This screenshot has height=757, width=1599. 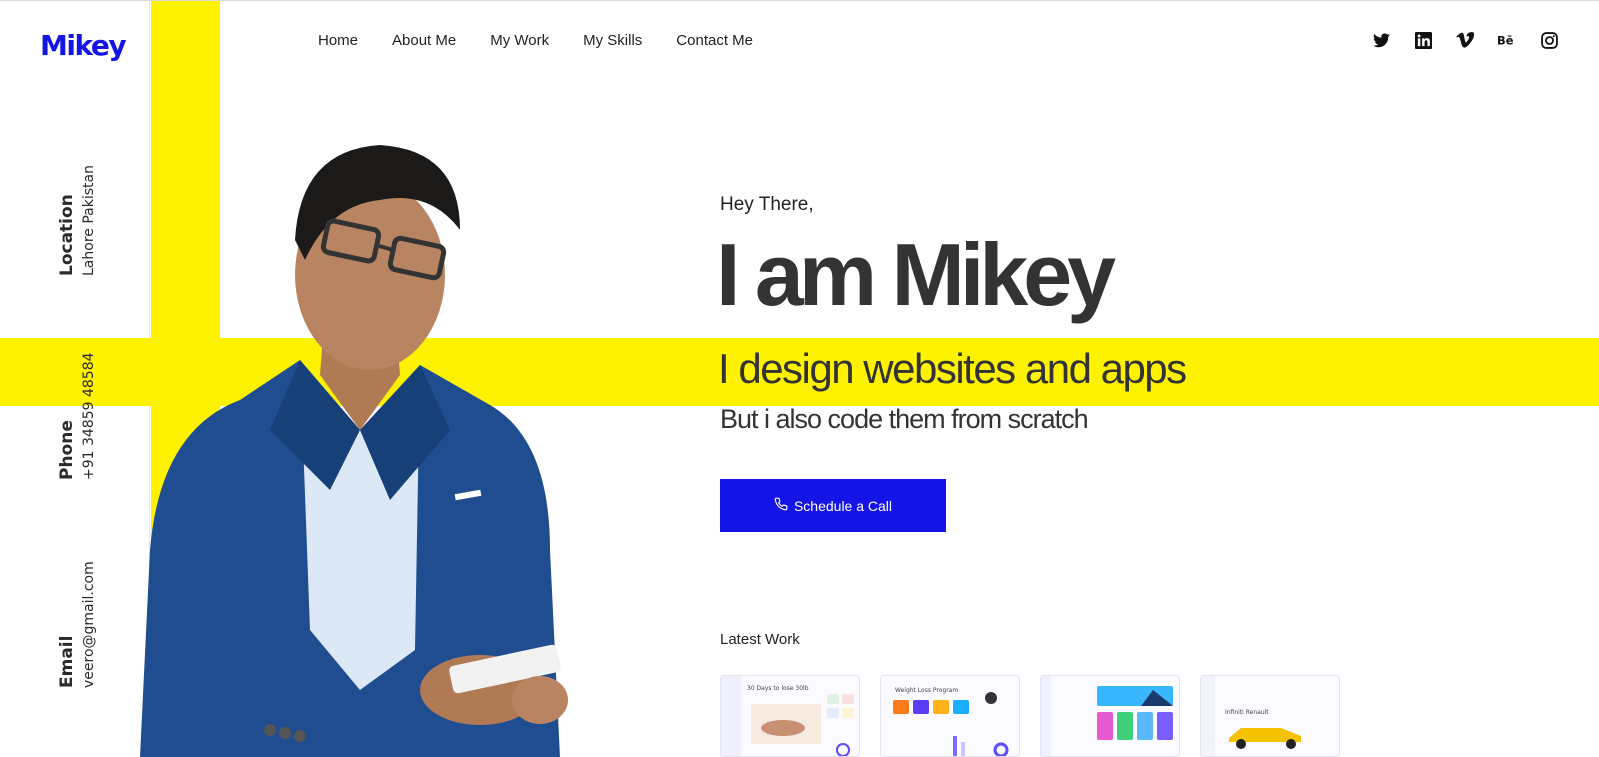 What do you see at coordinates (1110, 716) in the screenshot?
I see `work-thumbnail` at bounding box center [1110, 716].